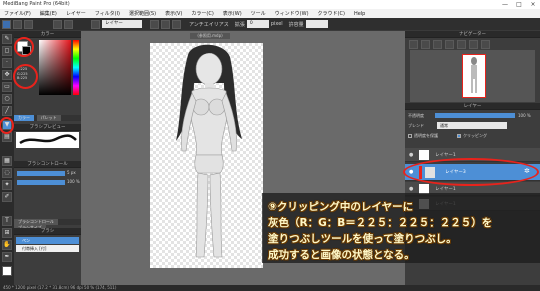  What do you see at coordinates (73, 181) in the screenshot?
I see `brush-opacity-value: 100 %` at bounding box center [73, 181].